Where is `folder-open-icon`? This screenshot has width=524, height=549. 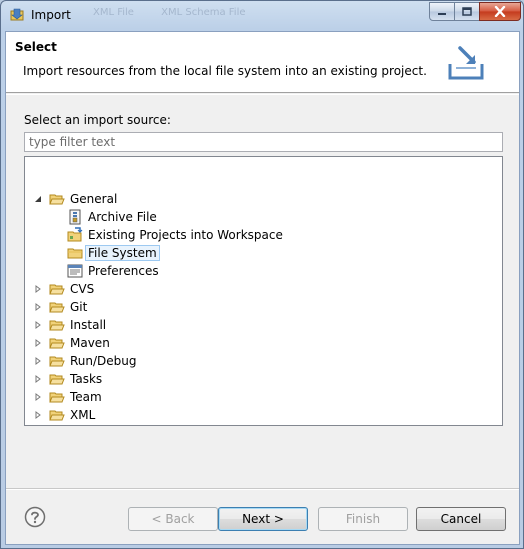
folder-open-icon is located at coordinates (57, 199).